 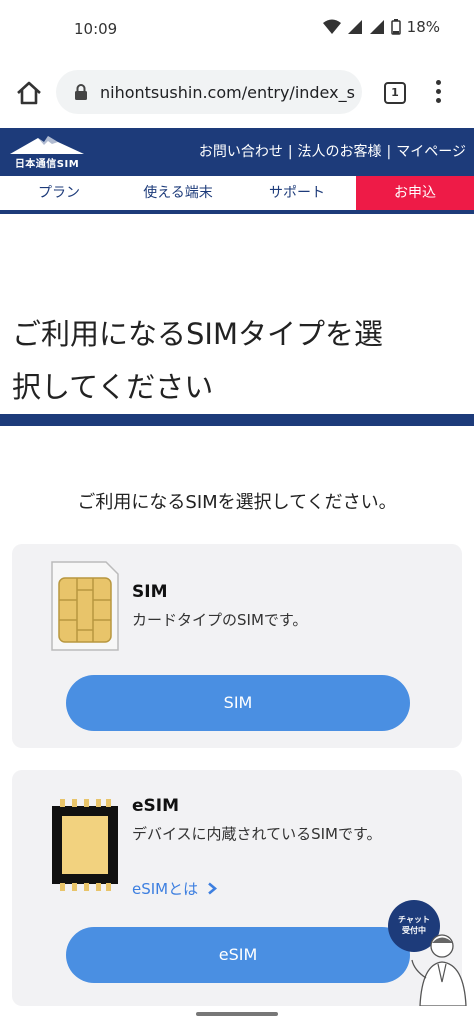 I want to click on contact-link: お問い合わせ, so click(x=241, y=152).